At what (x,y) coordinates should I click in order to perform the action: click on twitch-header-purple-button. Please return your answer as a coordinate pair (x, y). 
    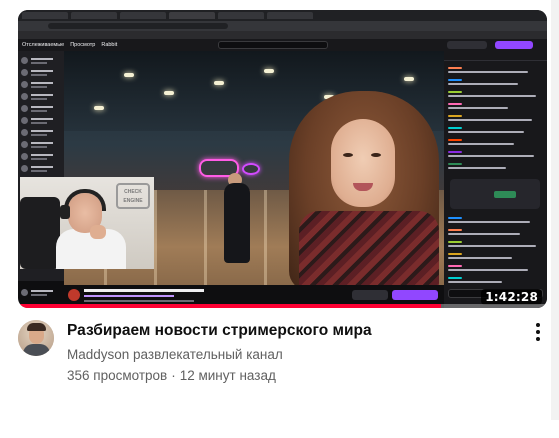
    Looking at the image, I should click on (514, 45).